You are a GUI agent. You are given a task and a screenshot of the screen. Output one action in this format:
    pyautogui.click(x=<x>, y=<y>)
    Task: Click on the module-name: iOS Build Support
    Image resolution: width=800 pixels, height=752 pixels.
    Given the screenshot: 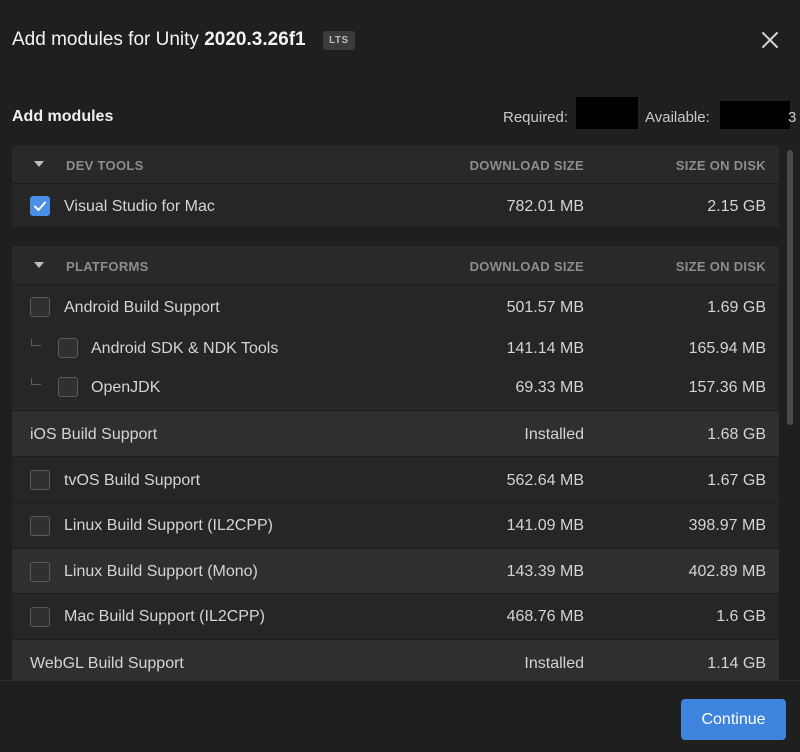 What is the action you would take?
    pyautogui.click(x=94, y=434)
    